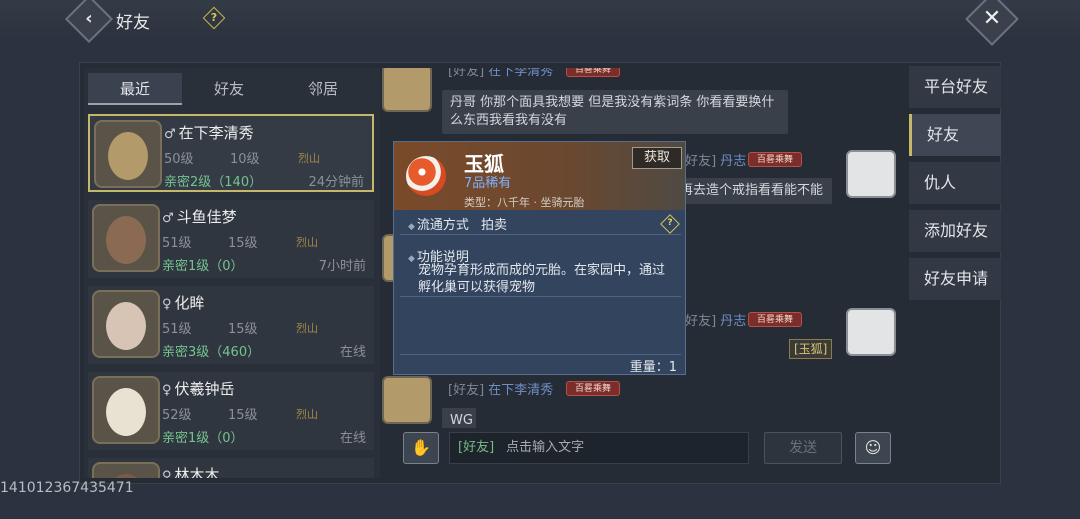  Describe the element at coordinates (204, 389) in the screenshot. I see `friend-name: 伏羲钟岳` at that location.